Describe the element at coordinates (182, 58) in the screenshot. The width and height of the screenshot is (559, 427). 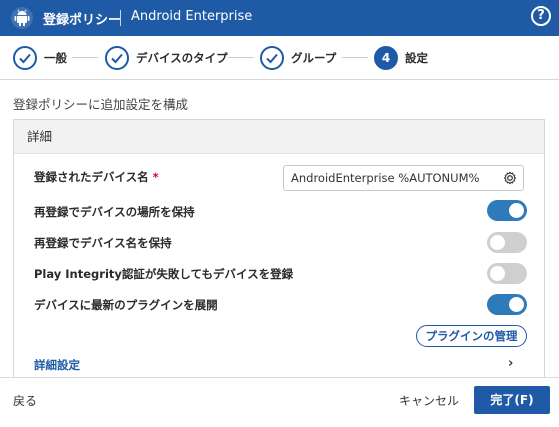
I see `step-label: デバイスのタイプ` at that location.